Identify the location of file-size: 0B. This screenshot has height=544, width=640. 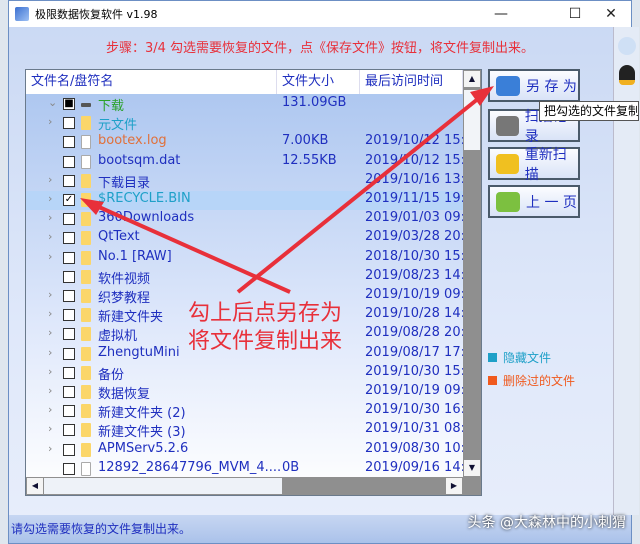
(291, 467).